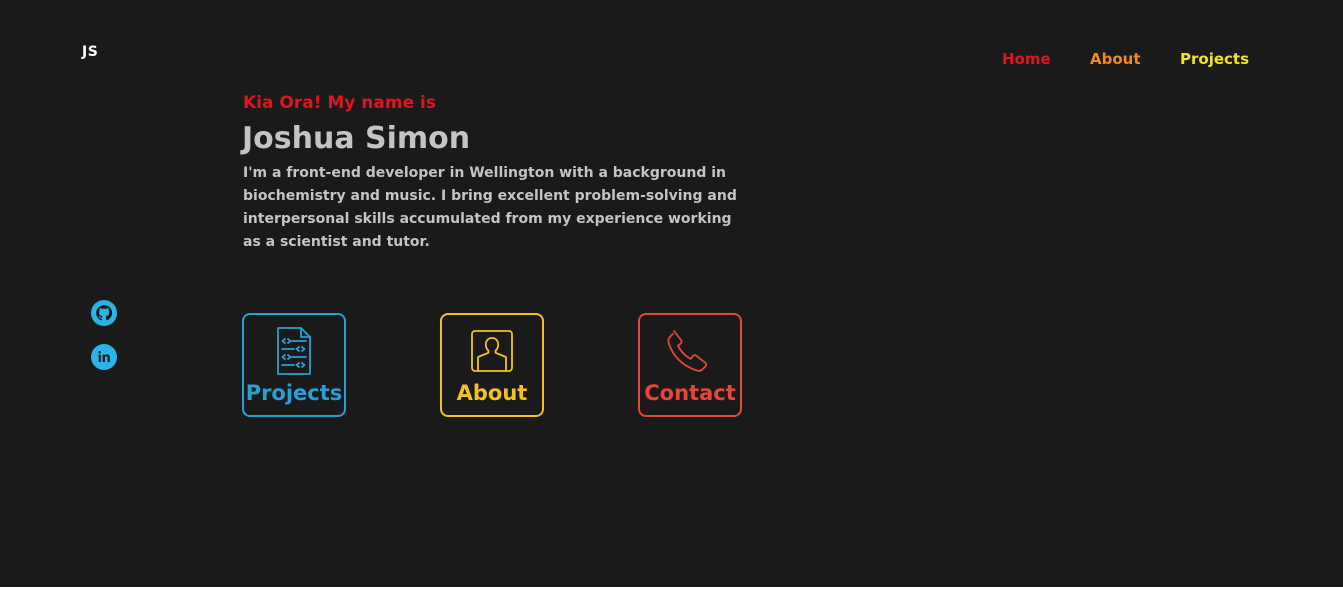 Image resolution: width=1343 pixels, height=589 pixels. Describe the element at coordinates (671, 61) in the screenshot. I see `top-nav: Home About Projects` at that location.